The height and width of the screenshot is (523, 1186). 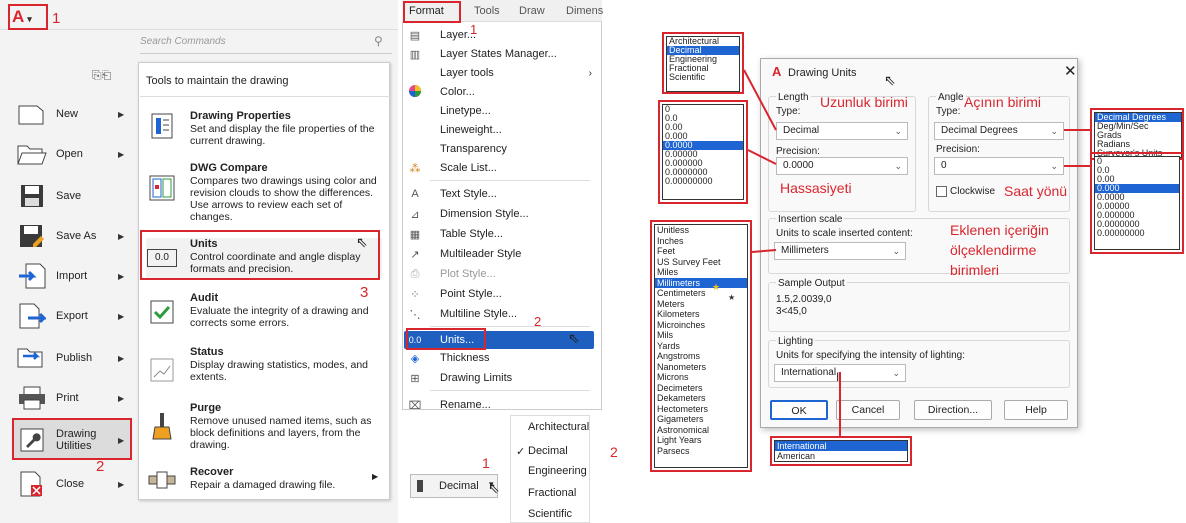 What do you see at coordinates (760, 100) in the screenshot?
I see `connector-length-type` at bounding box center [760, 100].